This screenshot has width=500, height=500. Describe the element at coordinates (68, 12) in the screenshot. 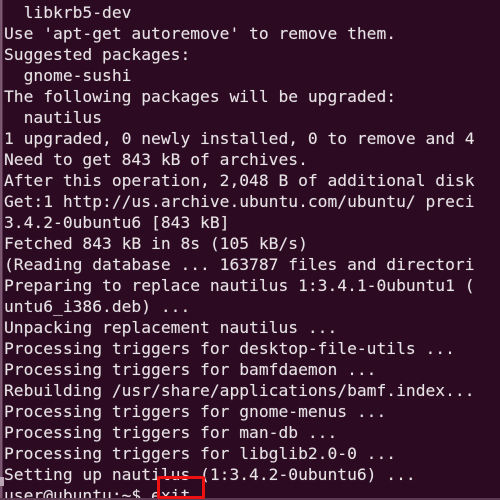

I see `terminal-line: libkrb5-dev` at that location.